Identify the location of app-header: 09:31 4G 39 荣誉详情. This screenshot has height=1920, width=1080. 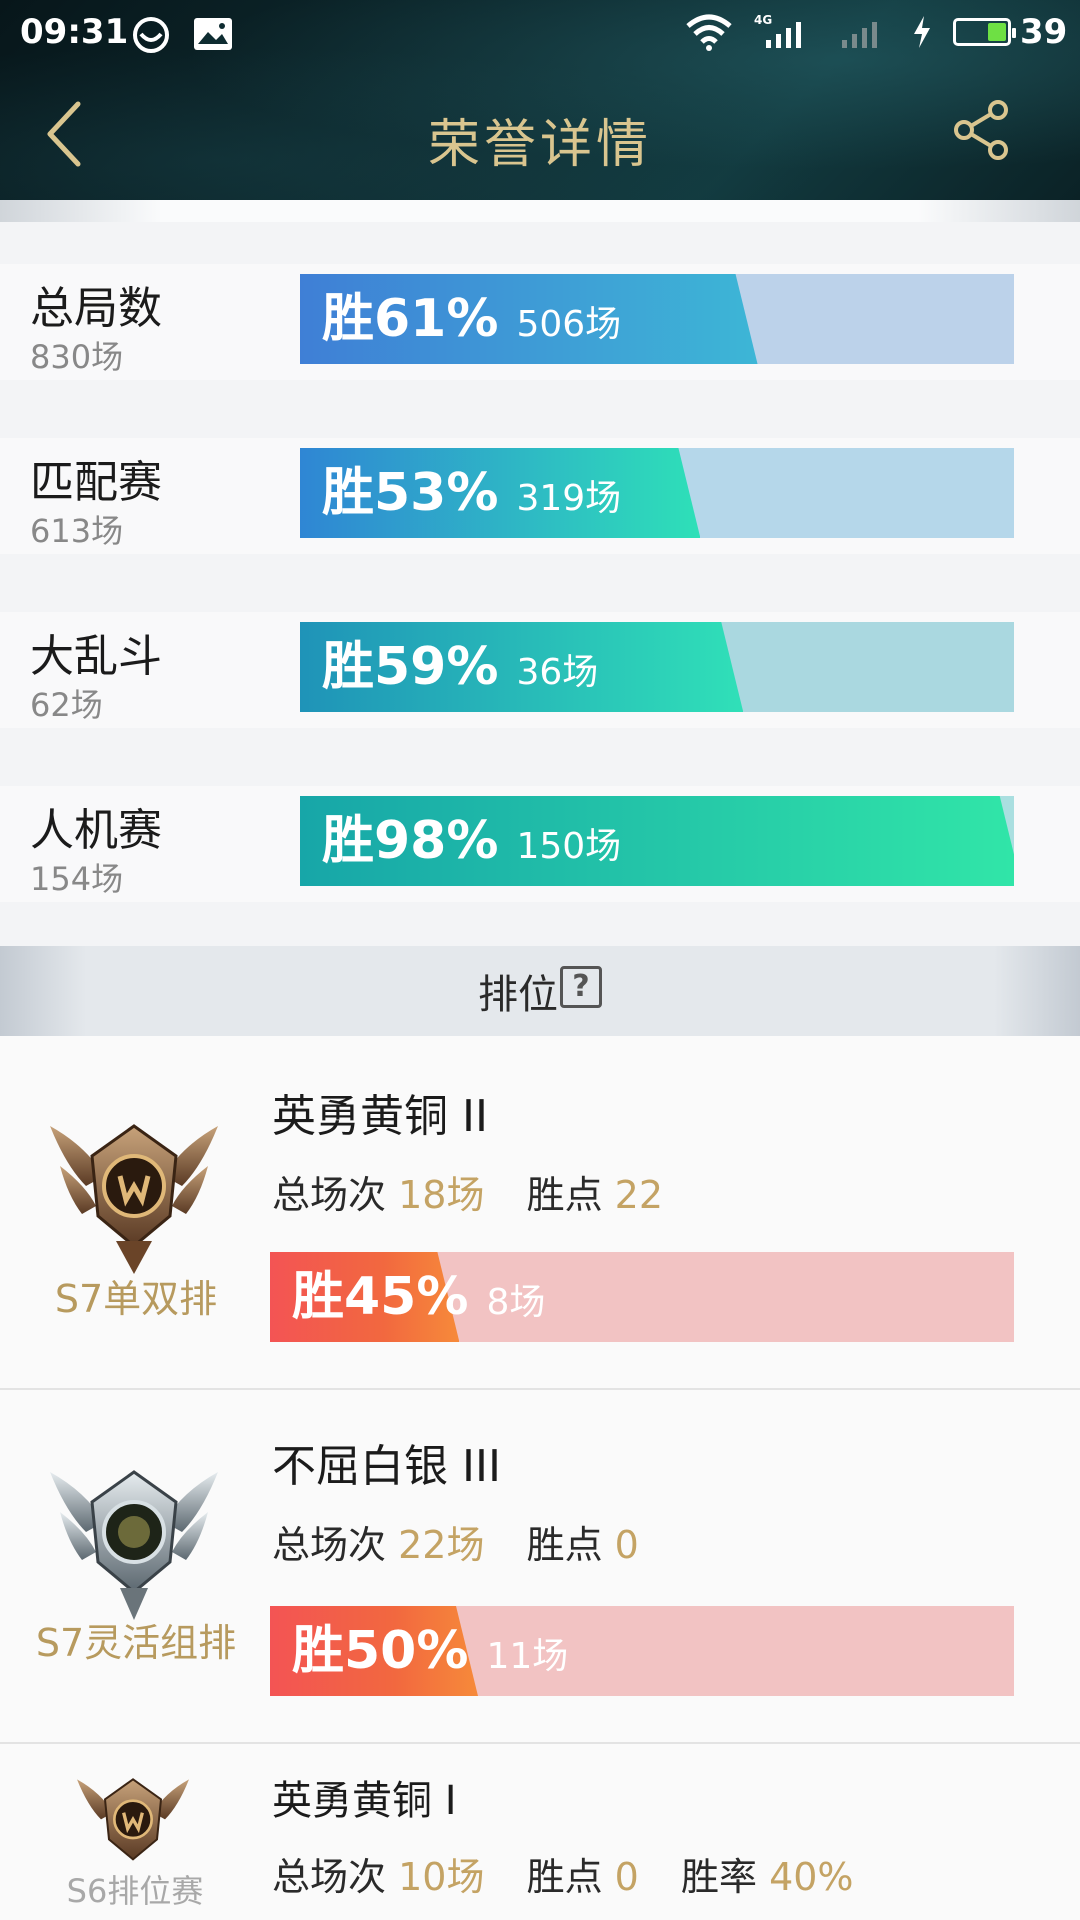
(540, 100).